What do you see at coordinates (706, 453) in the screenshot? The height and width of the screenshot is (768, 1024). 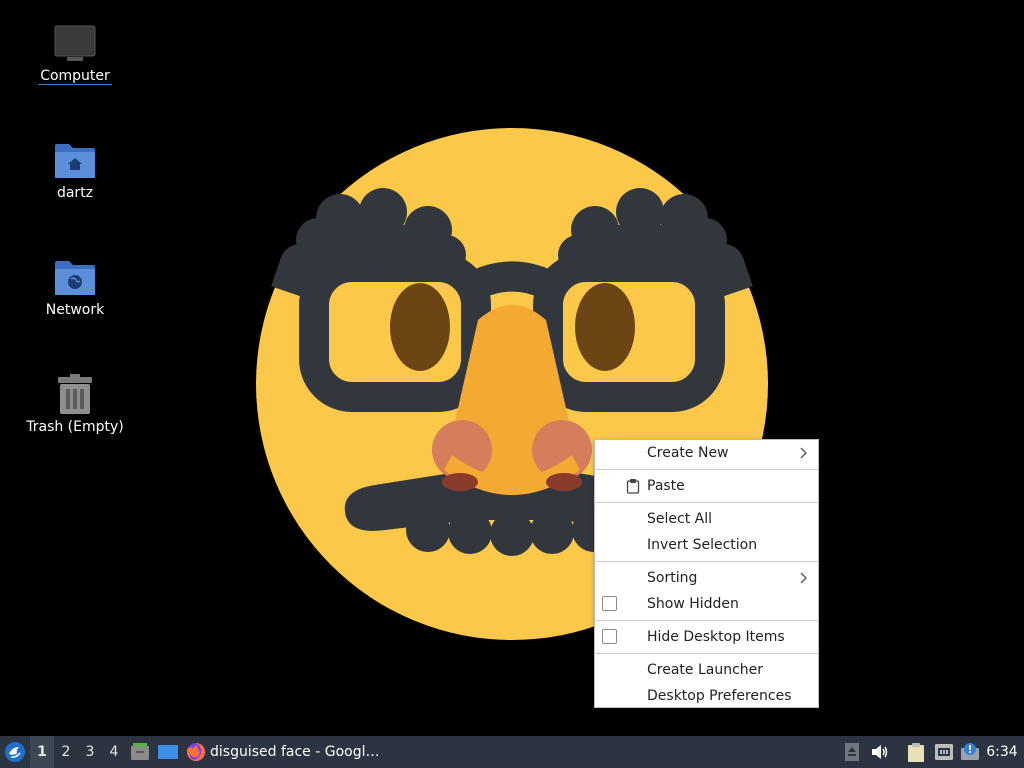 I see `menu-item-create-new: Create New` at bounding box center [706, 453].